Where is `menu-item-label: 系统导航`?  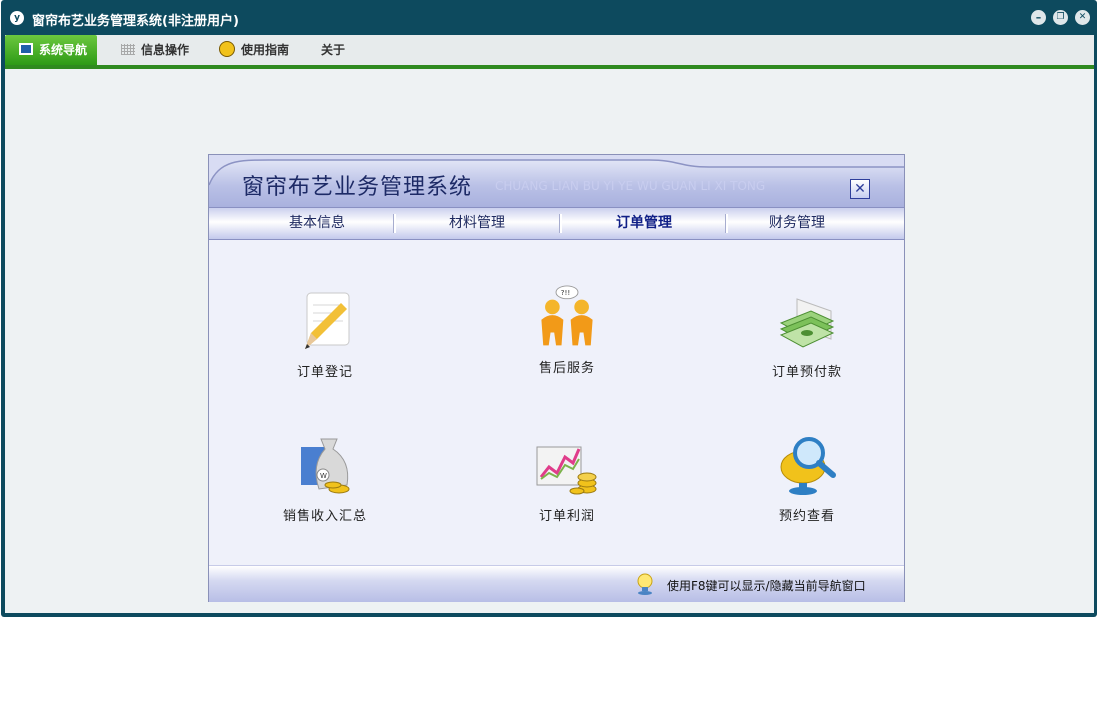 menu-item-label: 系统导航 is located at coordinates (63, 50).